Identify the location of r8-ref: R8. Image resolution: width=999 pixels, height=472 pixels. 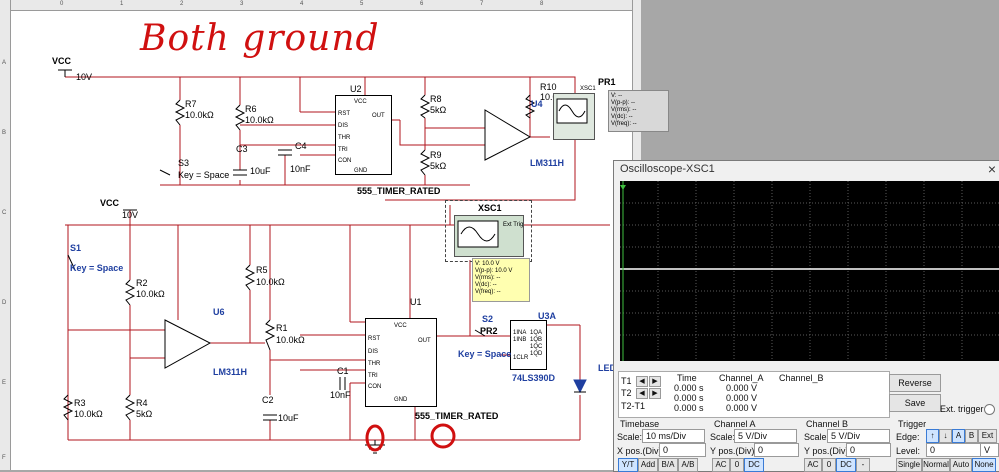
(436, 99).